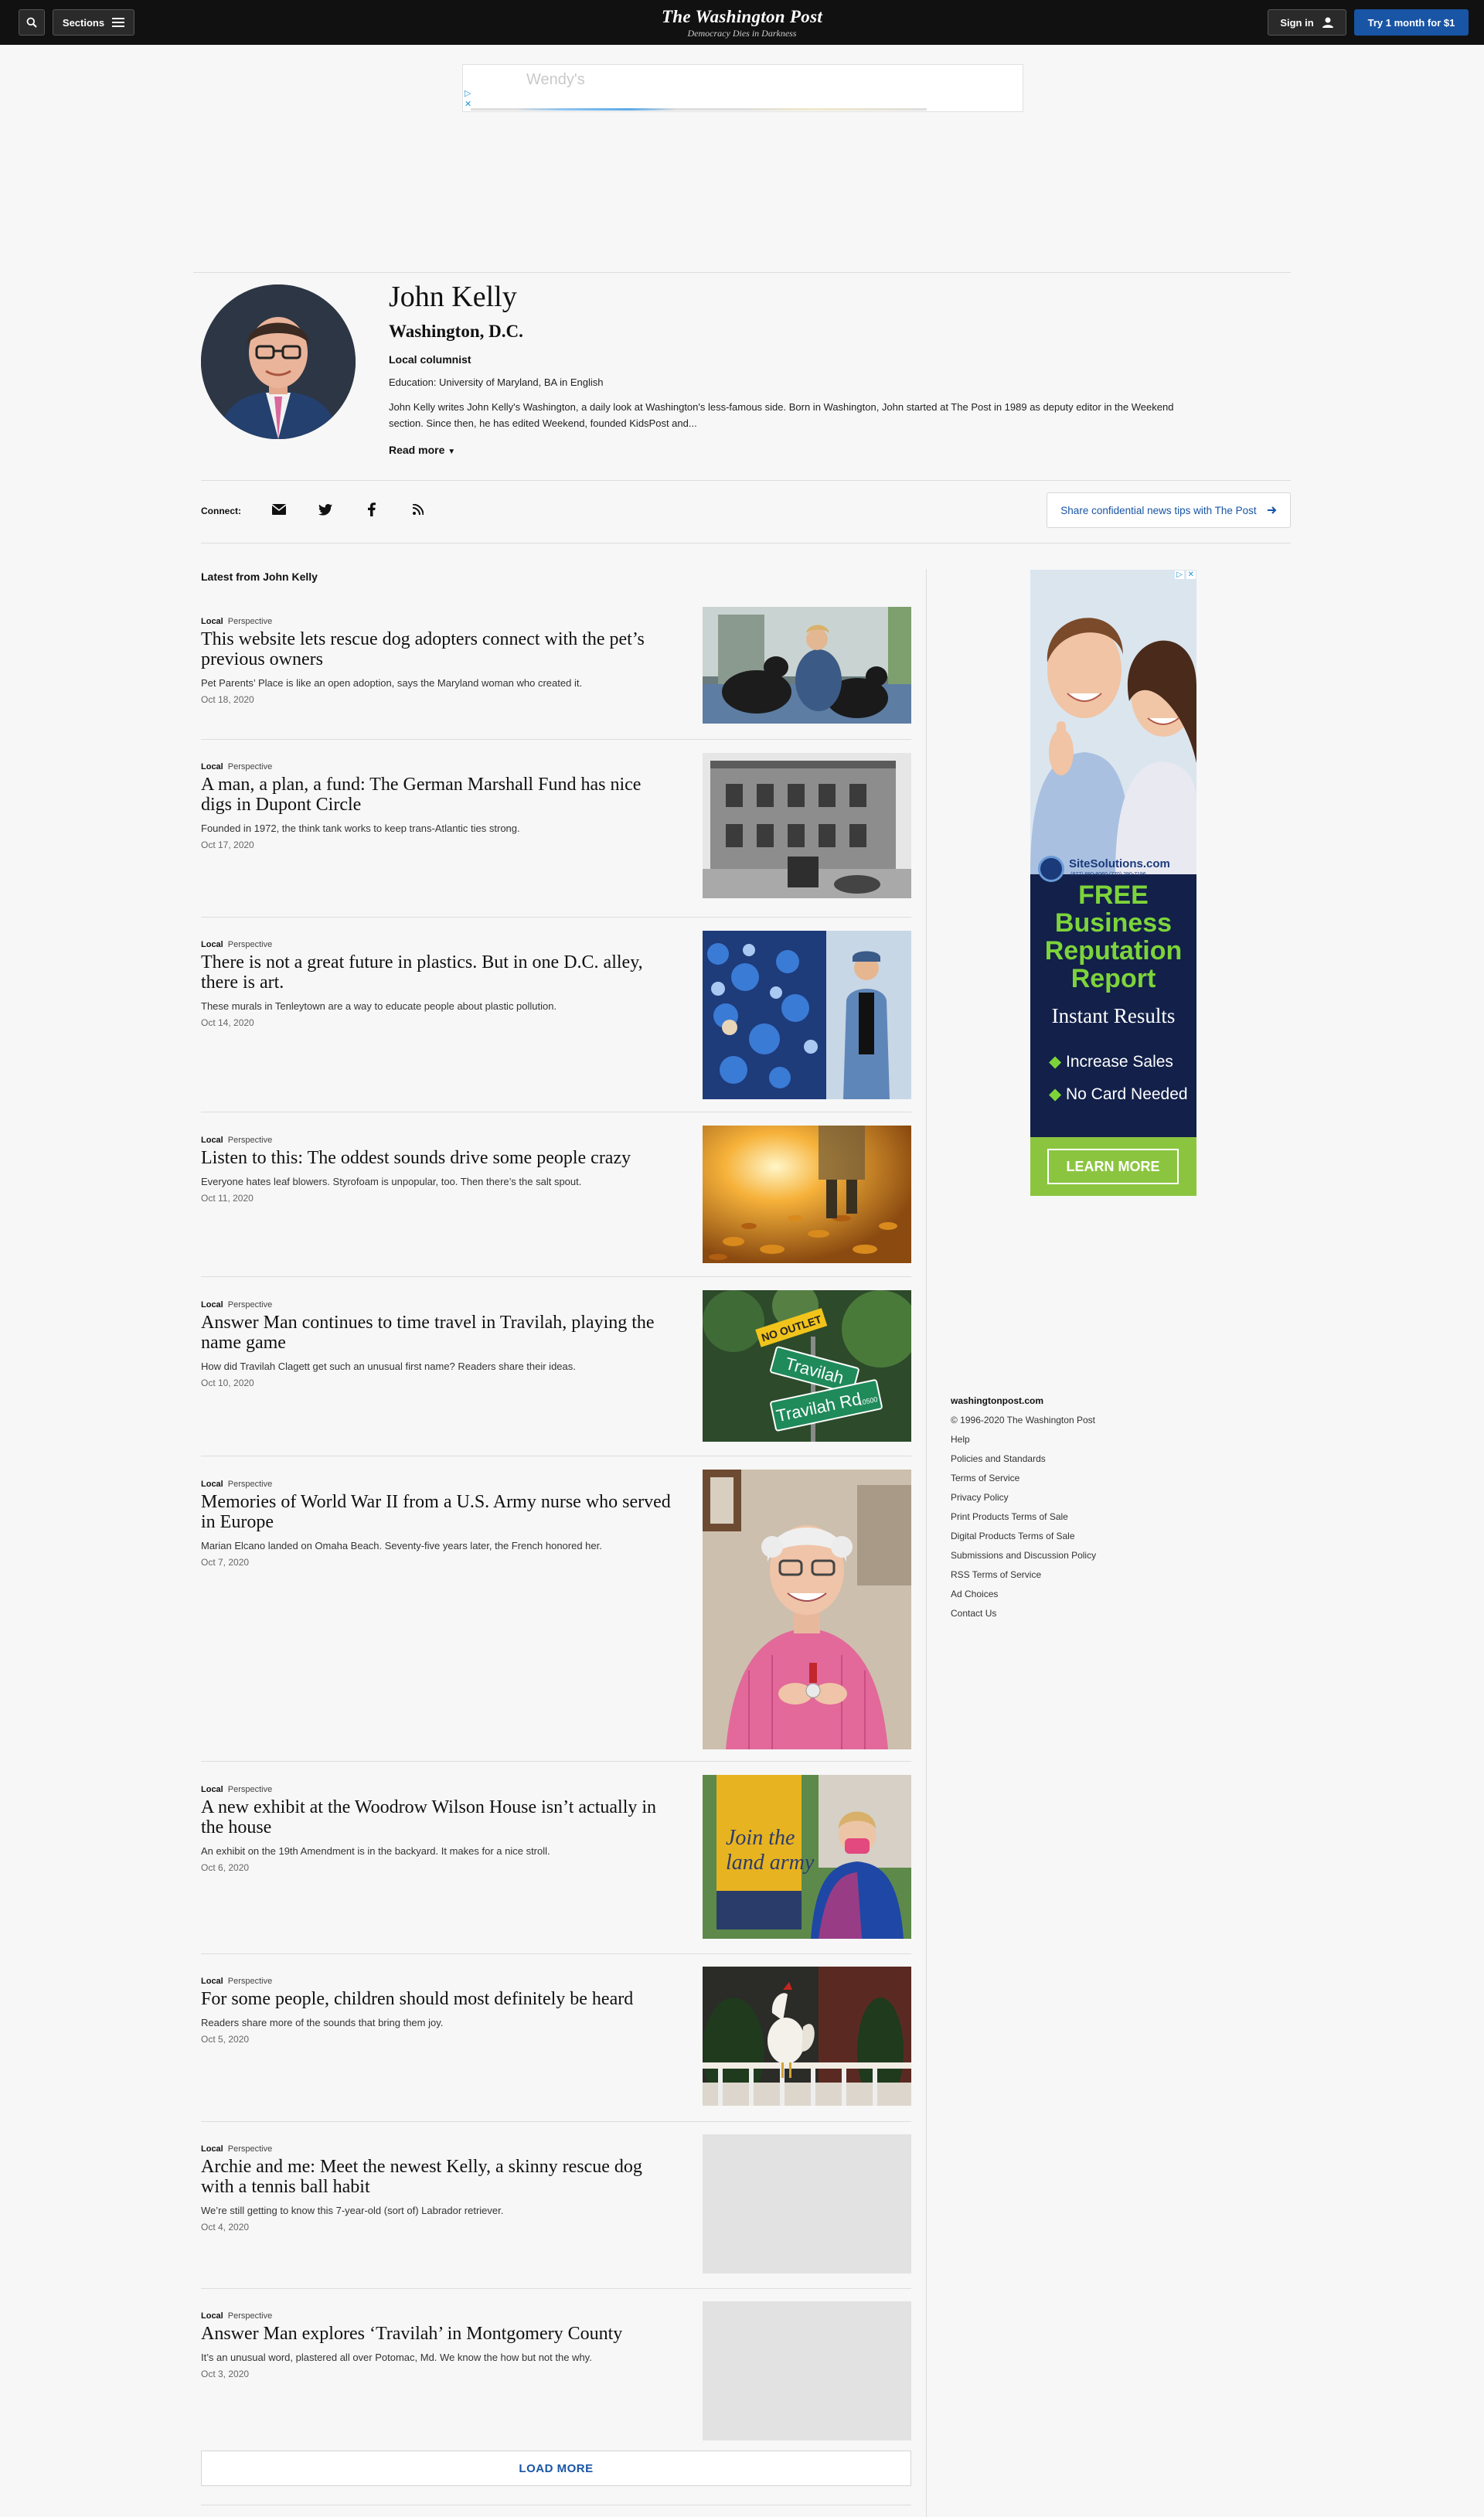 The height and width of the screenshot is (2517, 1484). Describe the element at coordinates (371, 509) in the screenshot. I see `facebook-icon` at that location.